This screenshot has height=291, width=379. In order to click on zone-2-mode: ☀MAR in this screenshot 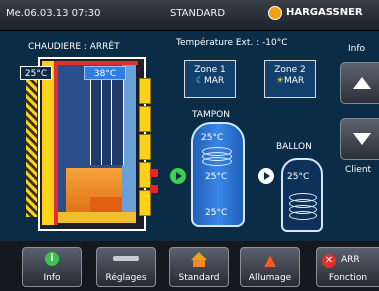, I will do `click(290, 81)`.